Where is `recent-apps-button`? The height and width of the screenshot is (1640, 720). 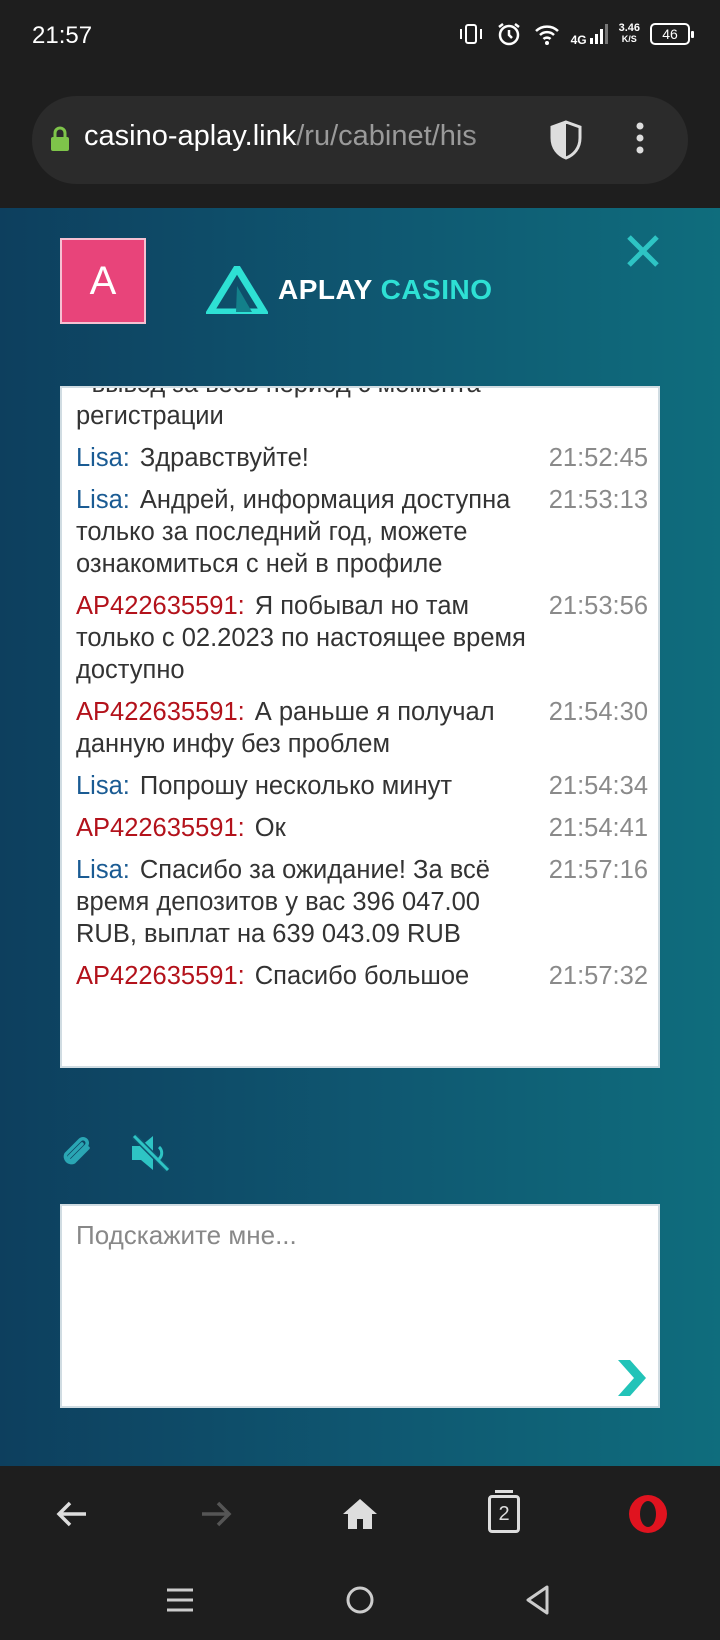 recent-apps-button is located at coordinates (180, 1600).